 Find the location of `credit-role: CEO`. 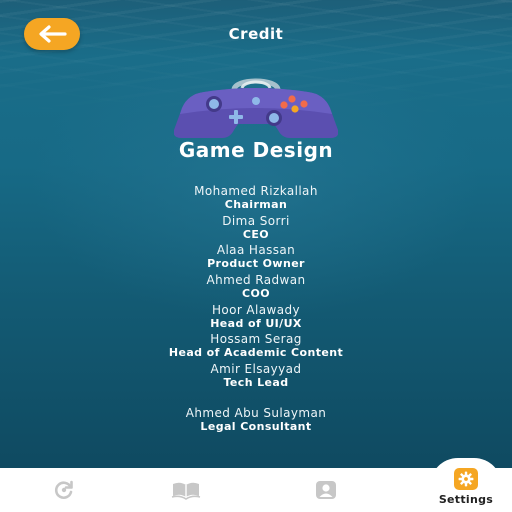

credit-role: CEO is located at coordinates (256, 234).